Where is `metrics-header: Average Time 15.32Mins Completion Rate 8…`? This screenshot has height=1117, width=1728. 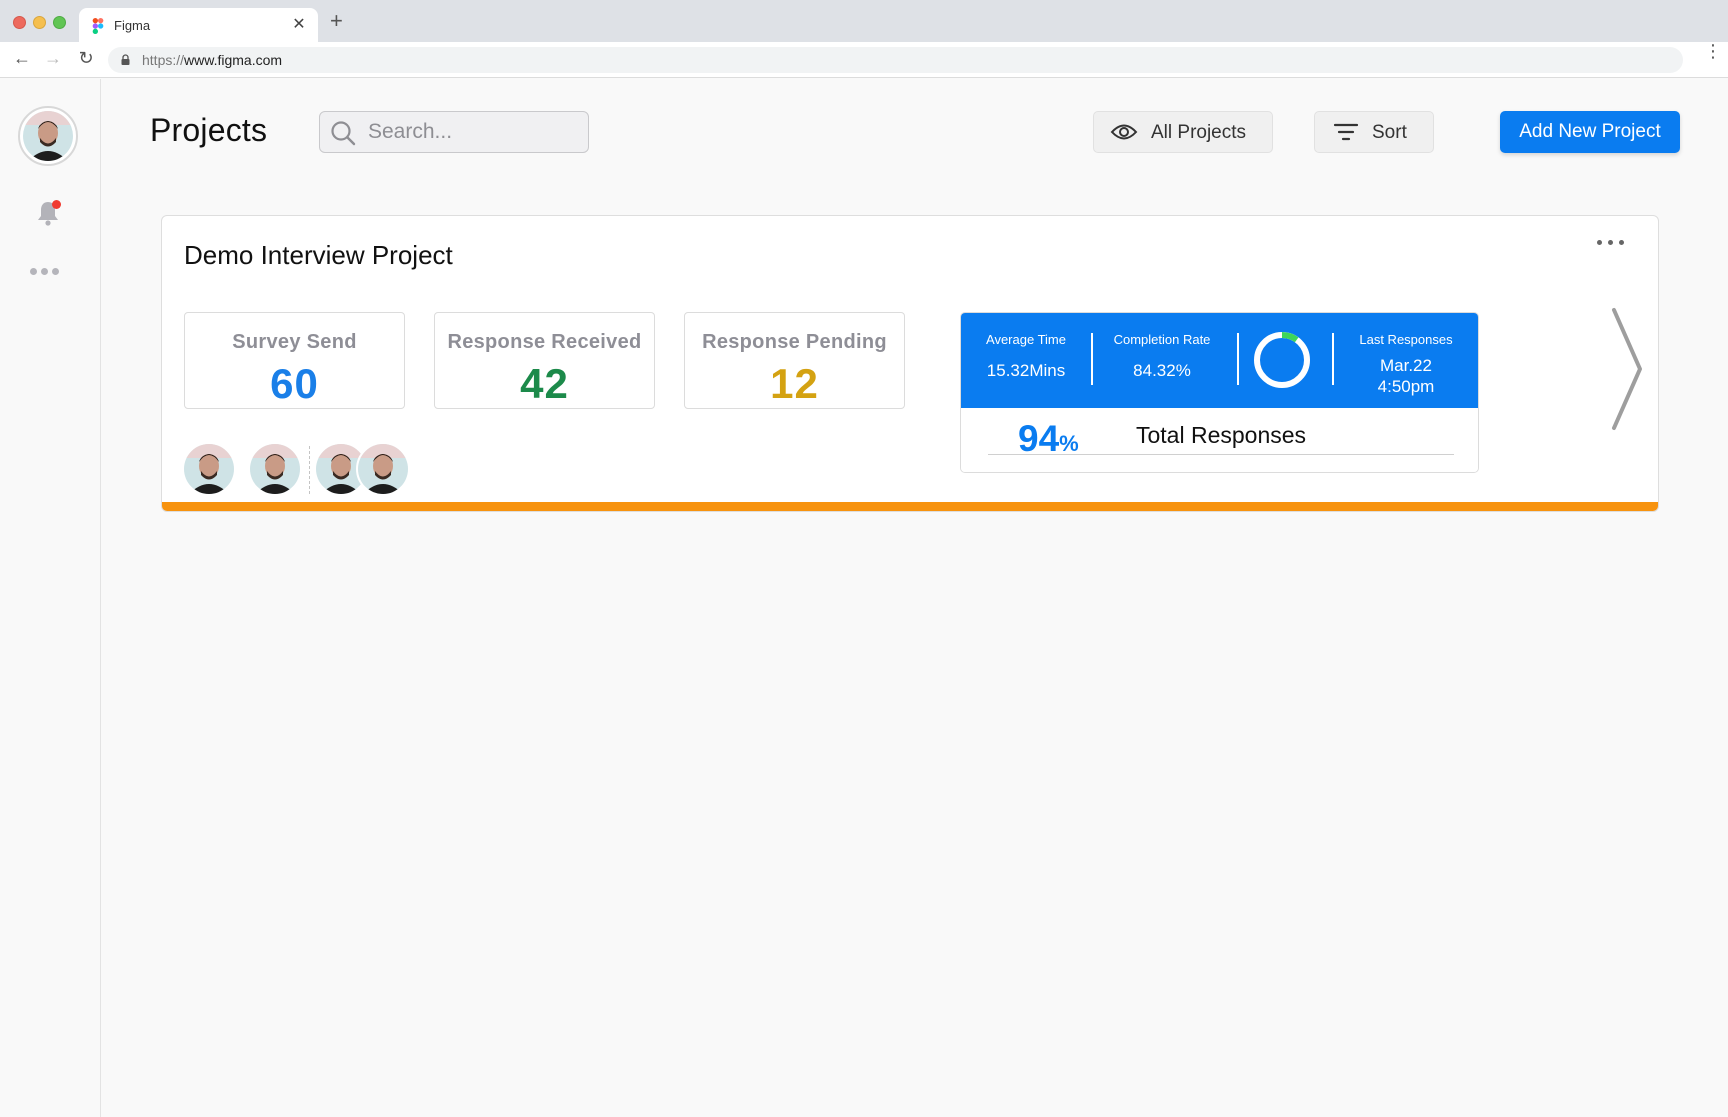
metrics-header: Average Time 15.32Mins Completion Rate 8… is located at coordinates (1219, 360).